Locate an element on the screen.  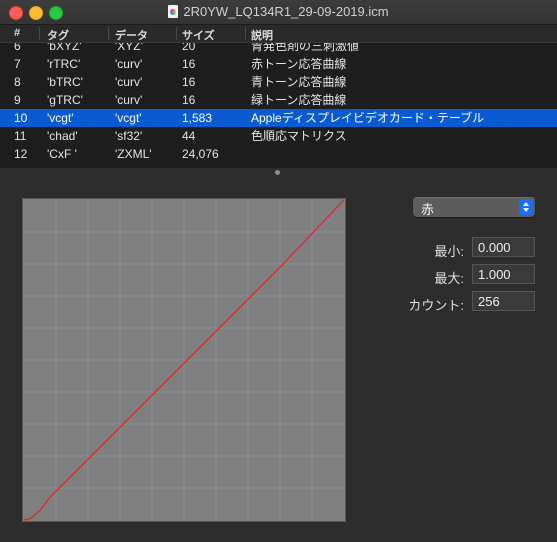
min-value: 0.000 is located at coordinates (494, 247).